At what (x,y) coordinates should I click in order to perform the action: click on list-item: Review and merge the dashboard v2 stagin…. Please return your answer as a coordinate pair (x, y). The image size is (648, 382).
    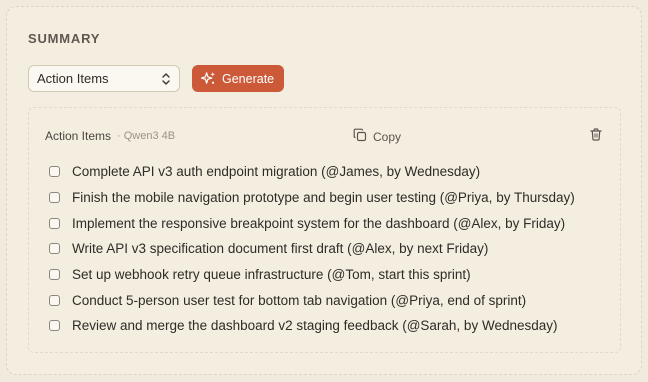
    Looking at the image, I should click on (312, 326).